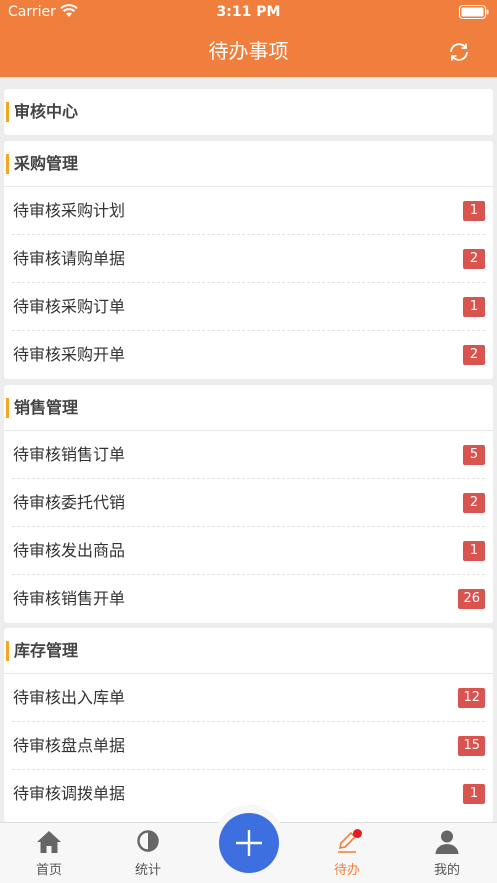  Describe the element at coordinates (471, 599) in the screenshot. I see `count-badge: 26` at that location.